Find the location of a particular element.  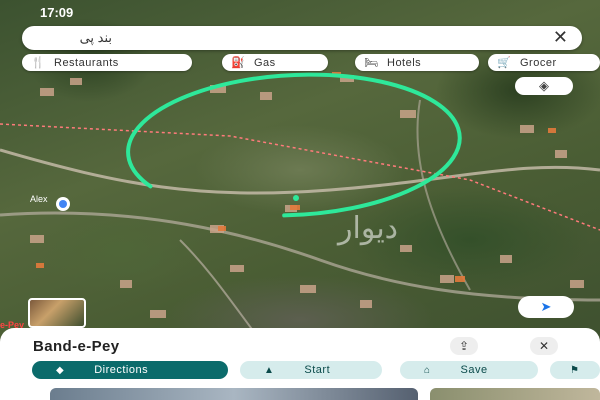

more-action-button: ⚑ is located at coordinates (575, 370).